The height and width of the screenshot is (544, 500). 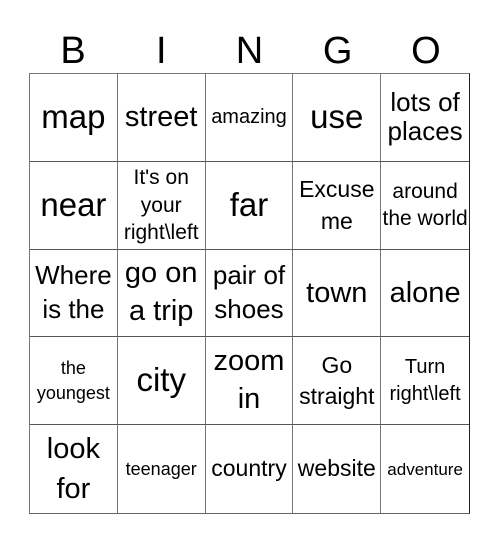 What do you see at coordinates (249, 205) in the screenshot?
I see `bingo-cell: far` at bounding box center [249, 205].